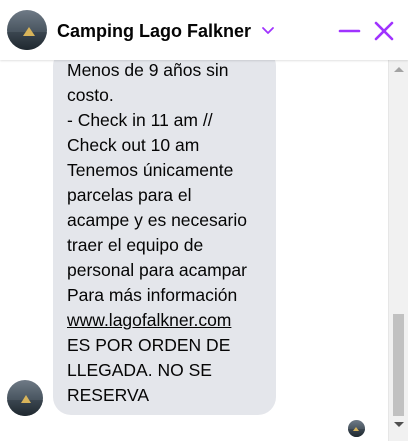 This screenshot has width=408, height=441. I want to click on scroll-down-arrow-icon, so click(399, 424).